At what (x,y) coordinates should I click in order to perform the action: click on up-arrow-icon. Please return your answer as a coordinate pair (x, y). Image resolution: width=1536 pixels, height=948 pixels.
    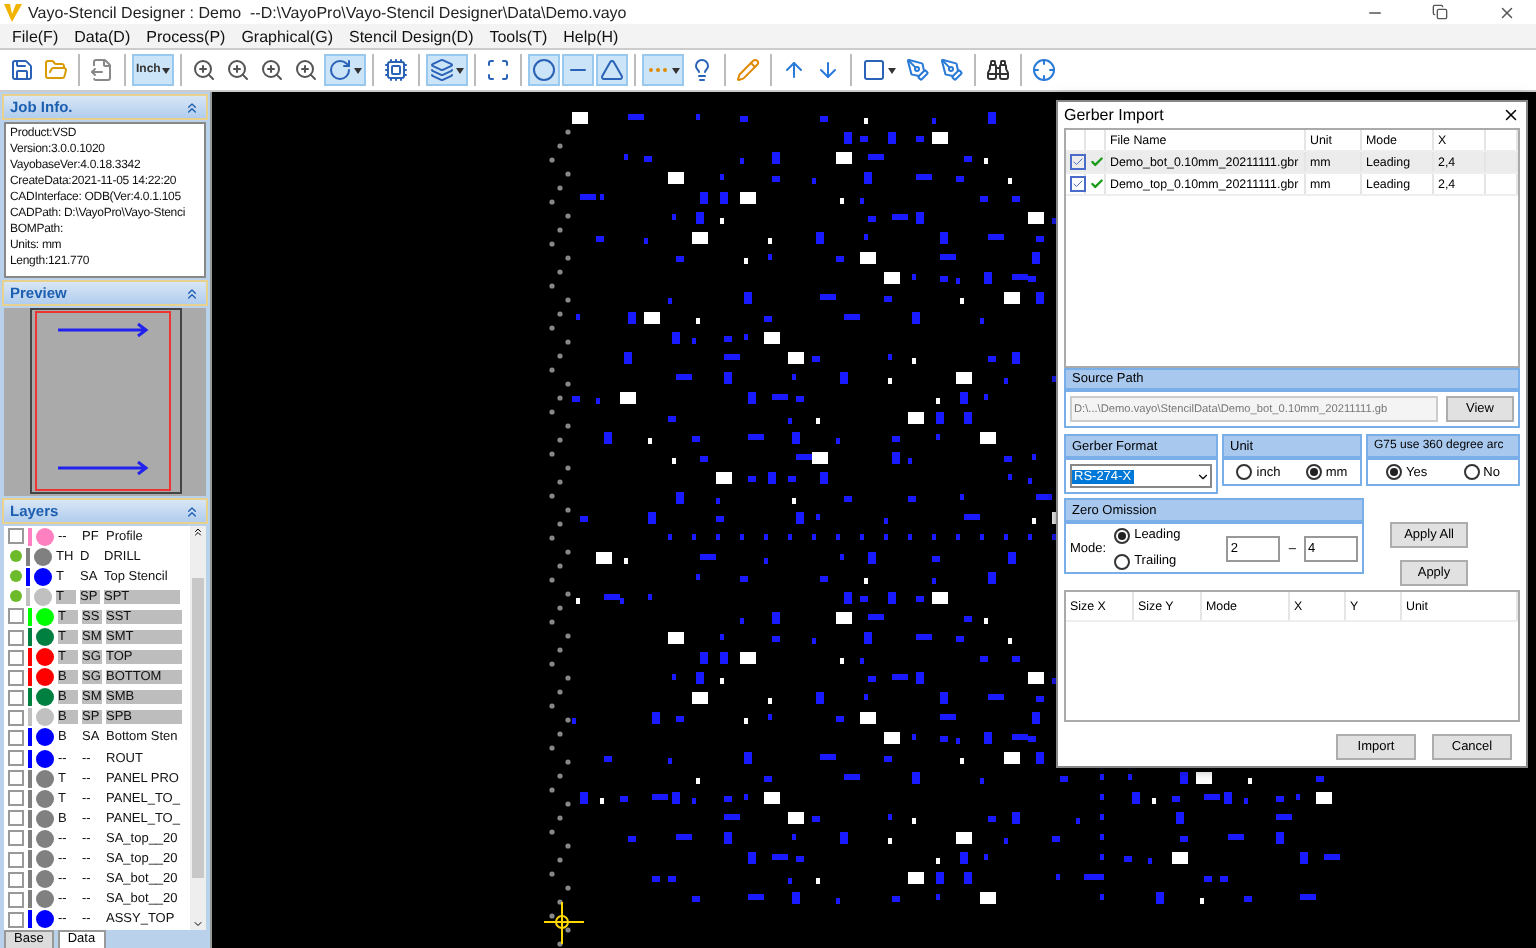
    Looking at the image, I should click on (794, 70).